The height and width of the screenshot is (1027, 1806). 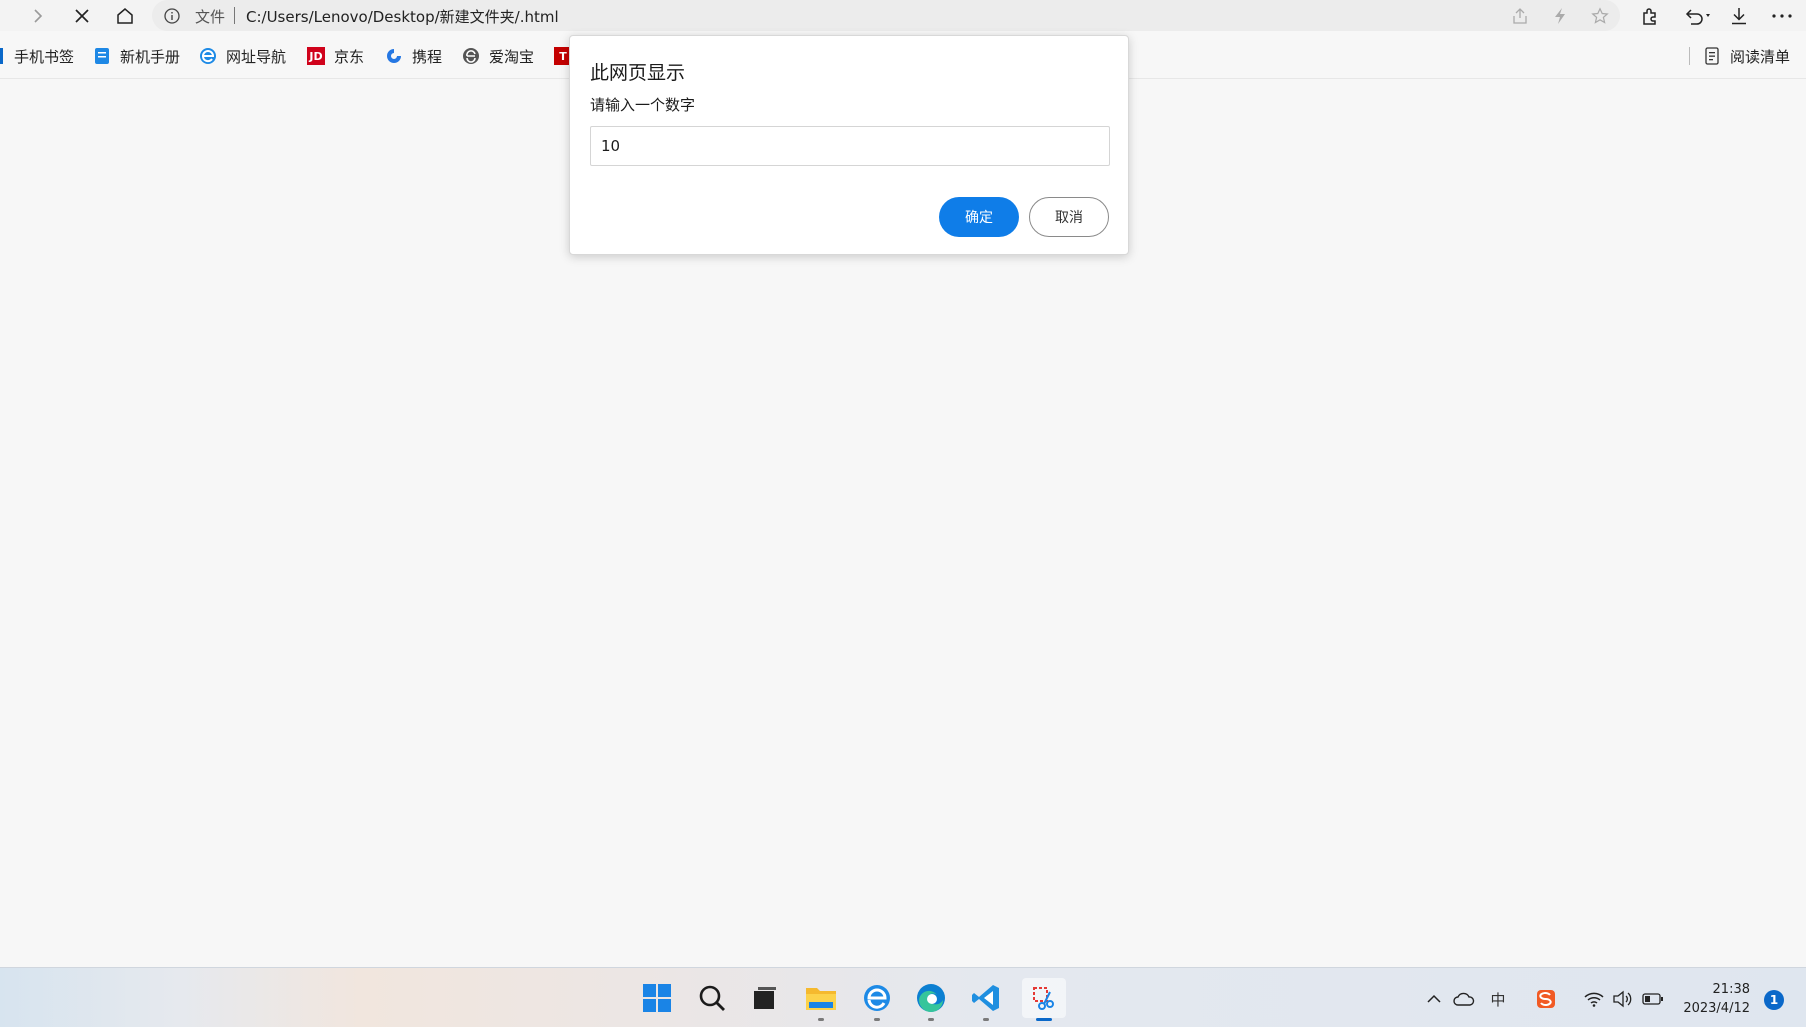 What do you see at coordinates (234, 15) in the screenshot?
I see `address-divider` at bounding box center [234, 15].